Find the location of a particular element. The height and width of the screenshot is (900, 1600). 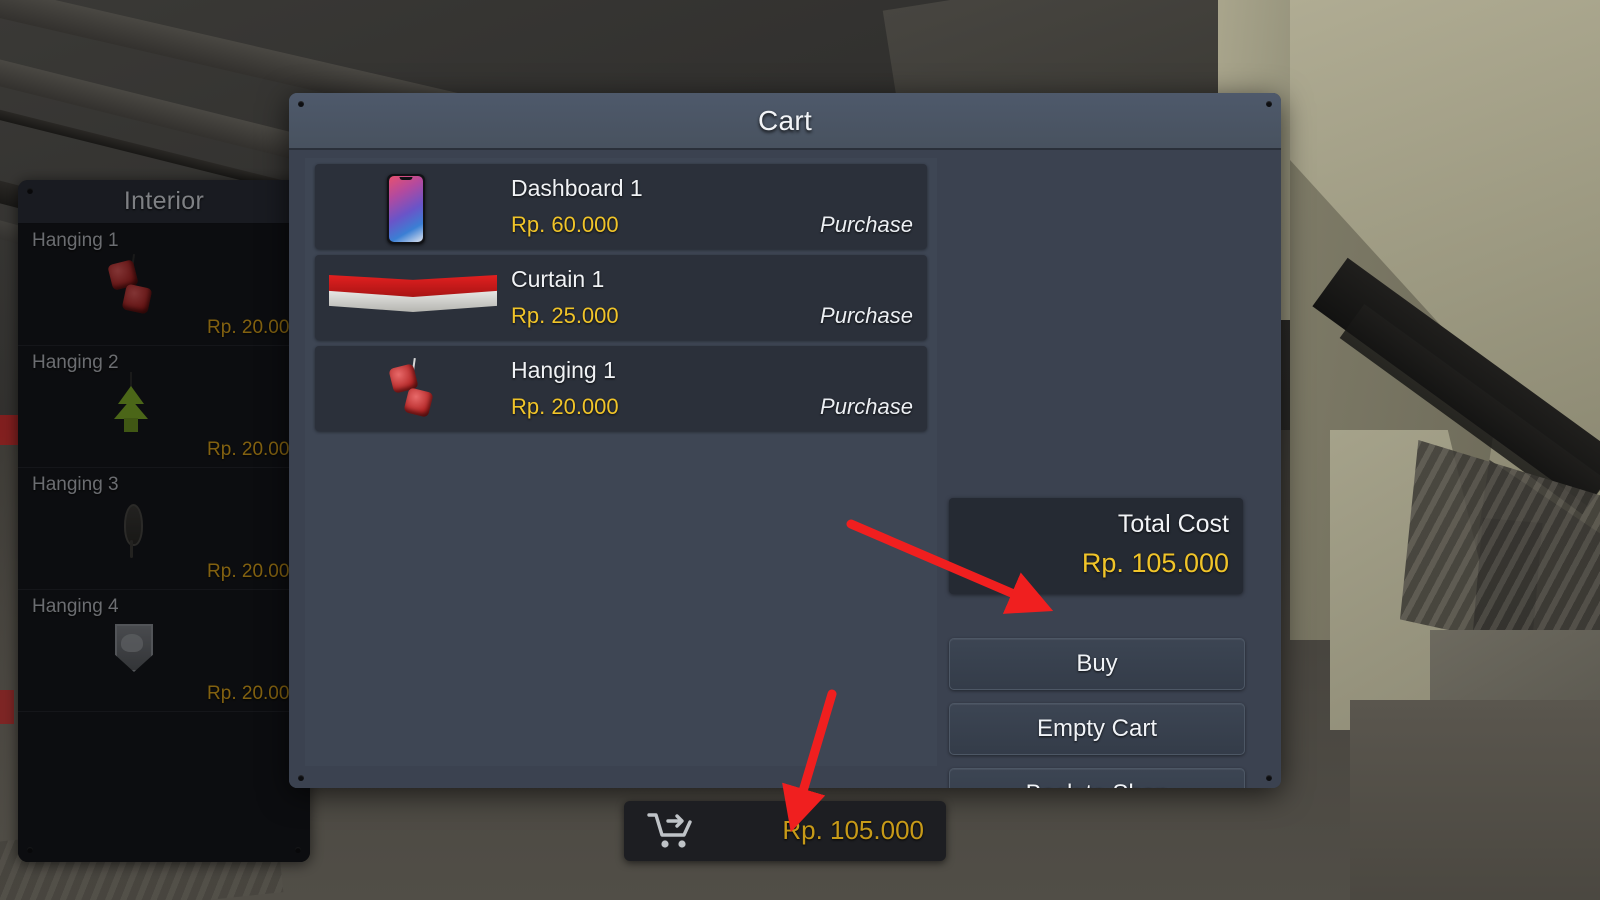

list-item: Hanging 4 Rp. 20.000 is located at coordinates (164, 651).